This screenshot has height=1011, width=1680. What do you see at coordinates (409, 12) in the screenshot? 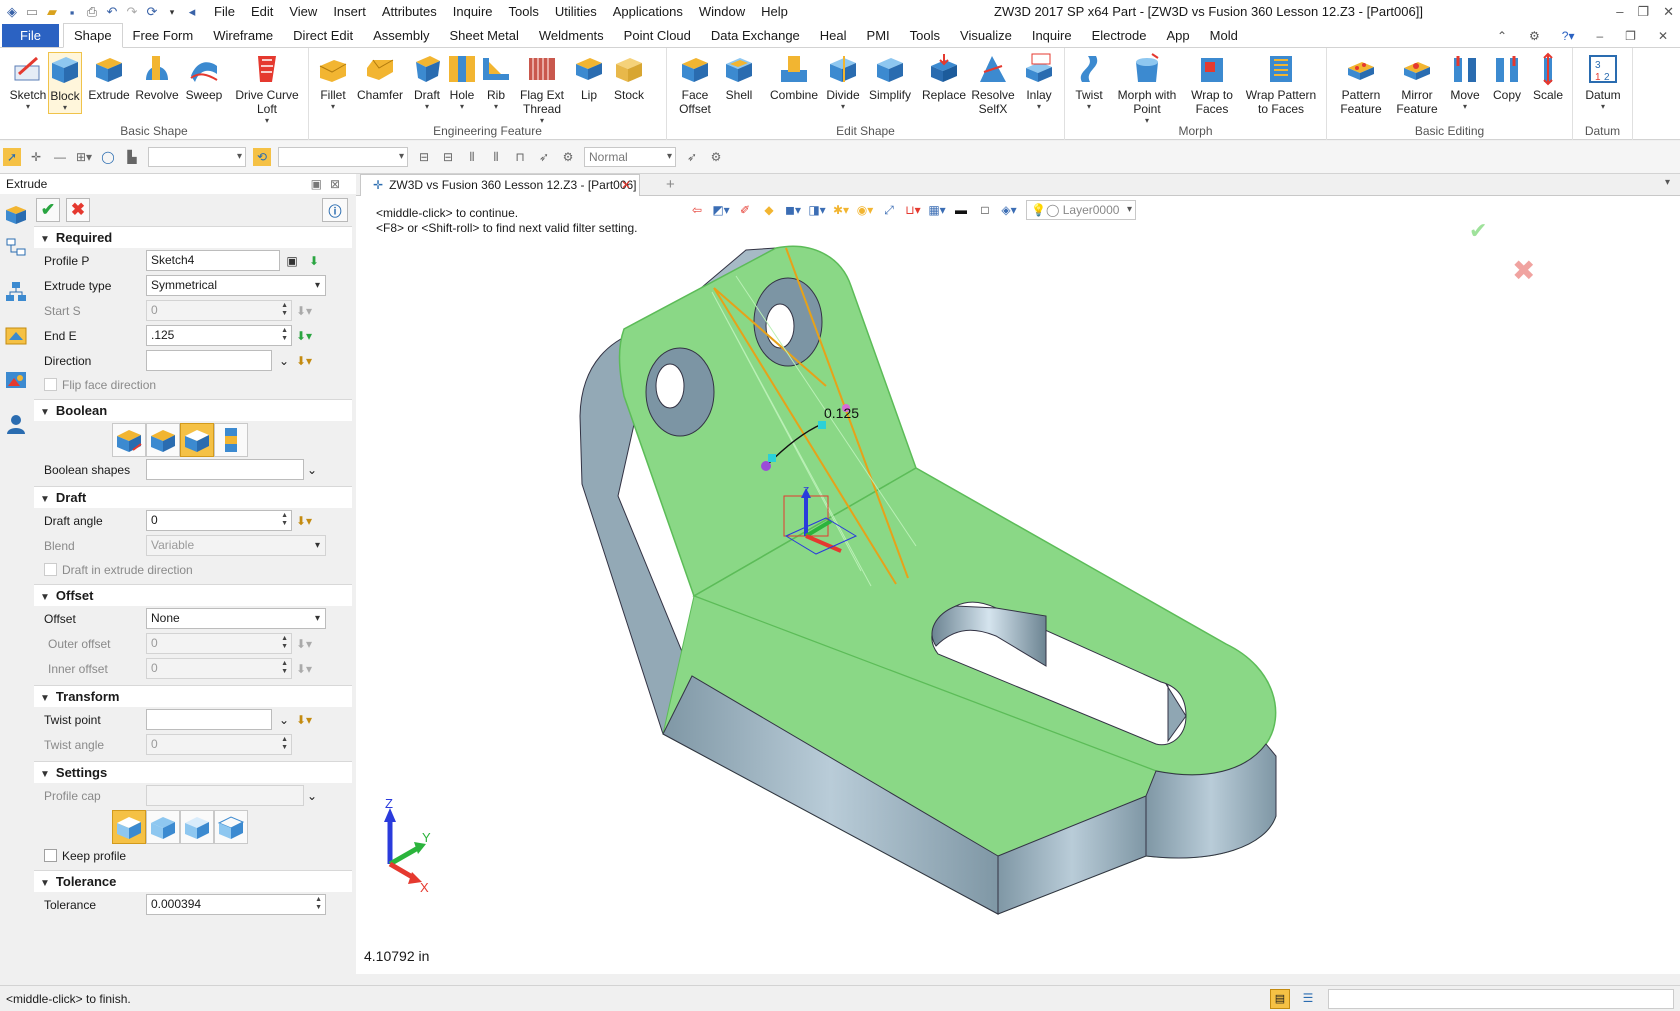
I see `menu-attributes: Attributes` at bounding box center [409, 12].